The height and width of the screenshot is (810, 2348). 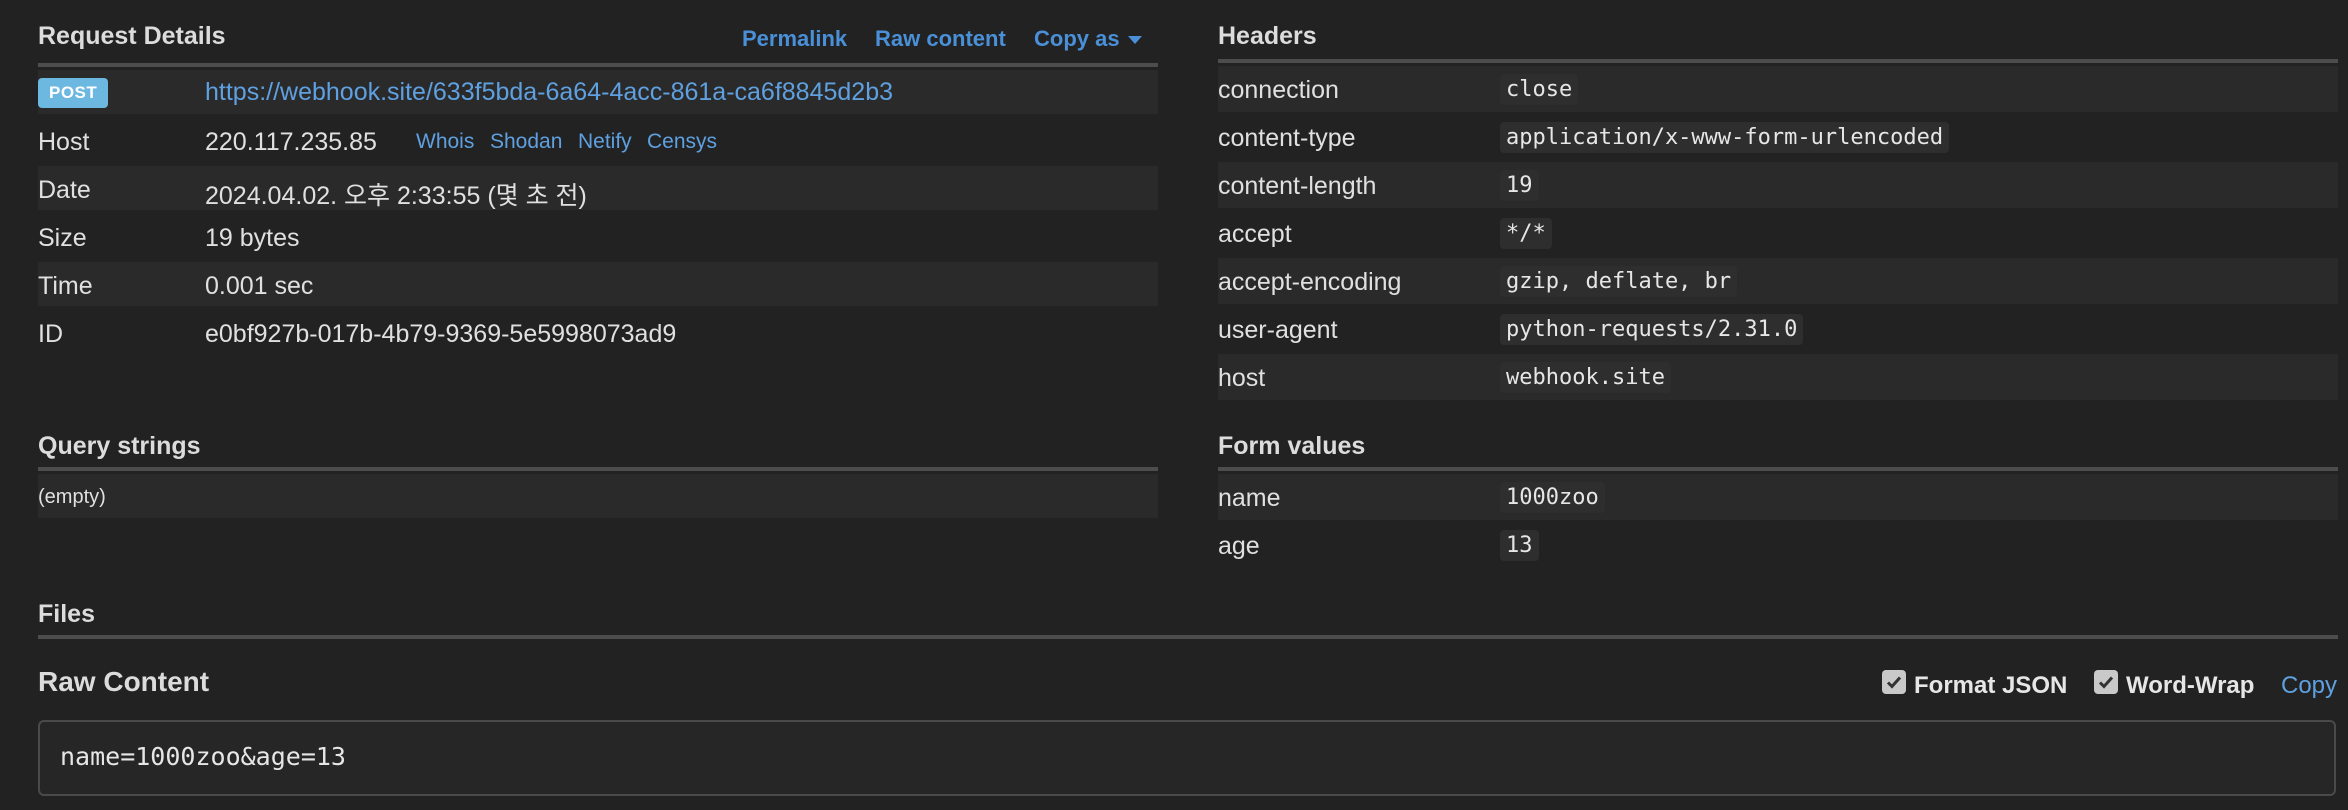 I want to click on form-values-title: Form values, so click(x=1292, y=446).